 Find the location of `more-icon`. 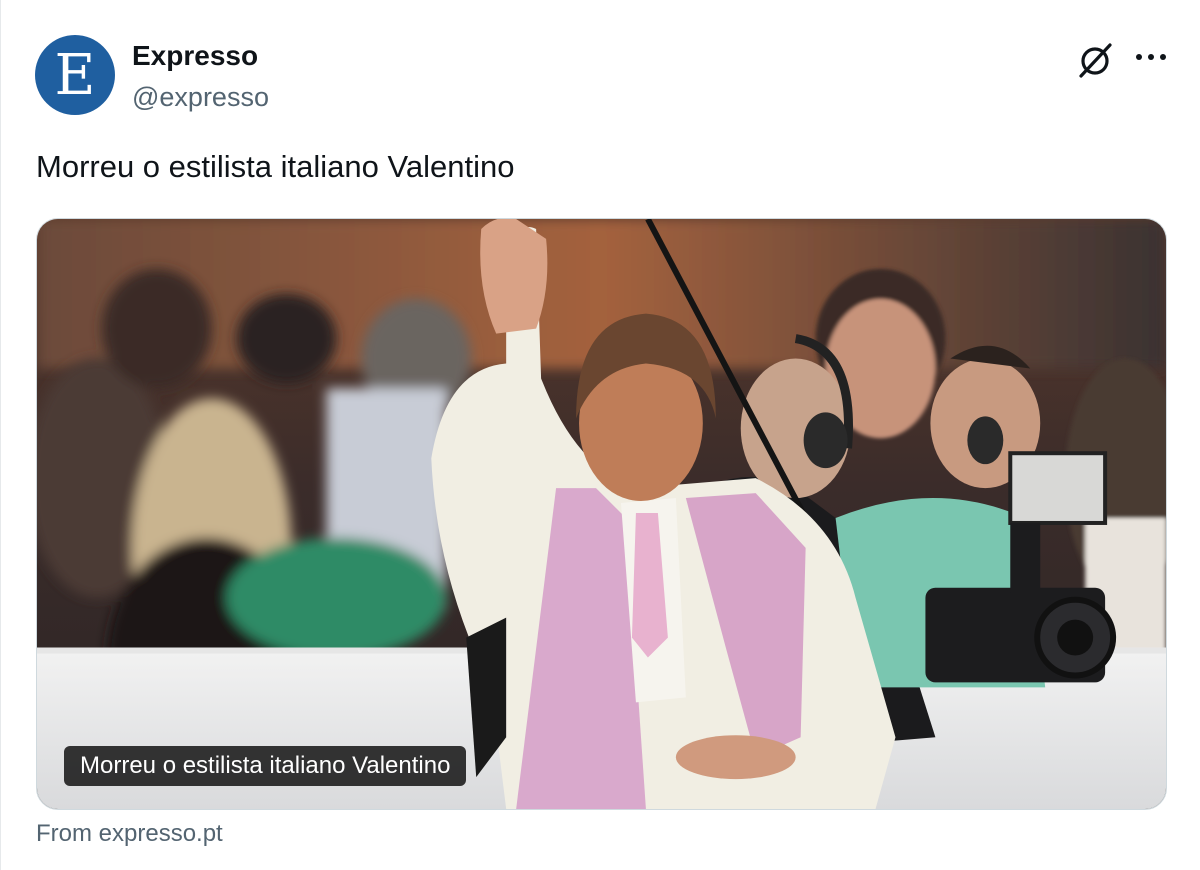

more-icon is located at coordinates (1151, 57).